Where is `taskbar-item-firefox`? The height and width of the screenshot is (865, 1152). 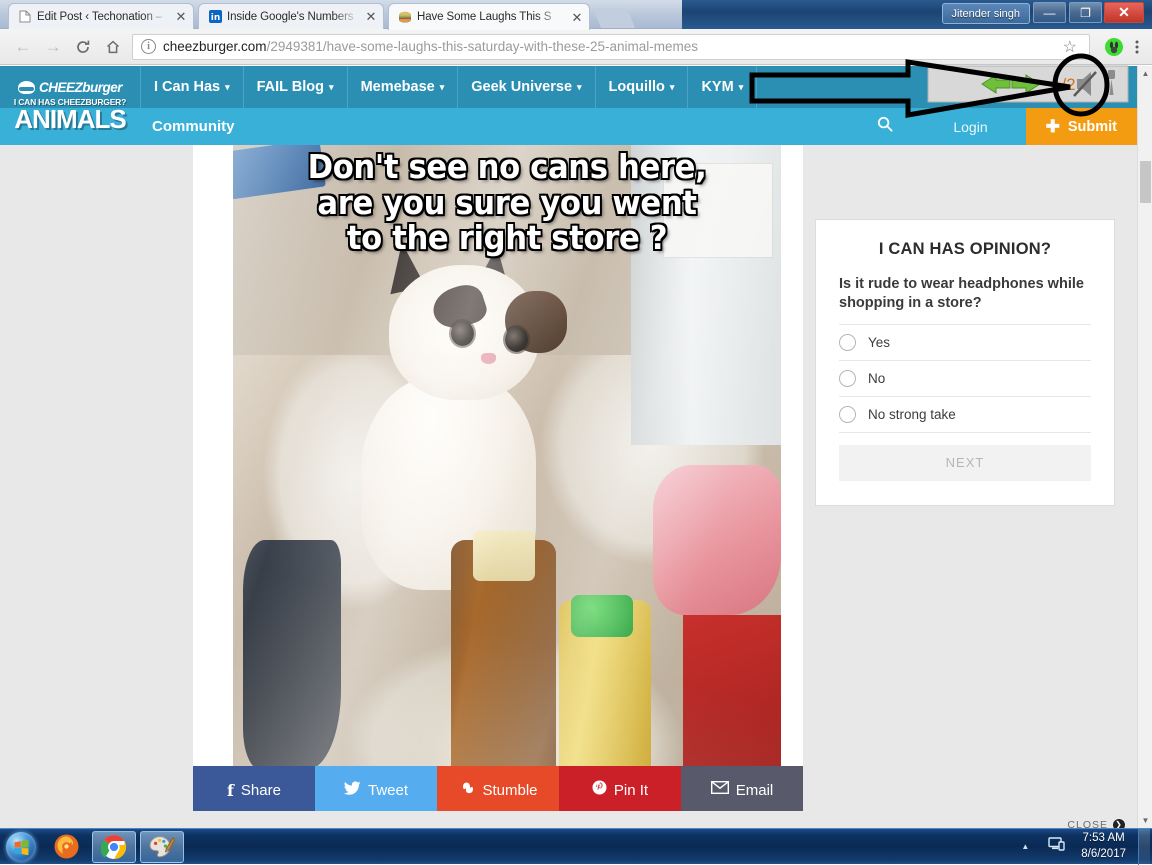 taskbar-item-firefox is located at coordinates (66, 847).